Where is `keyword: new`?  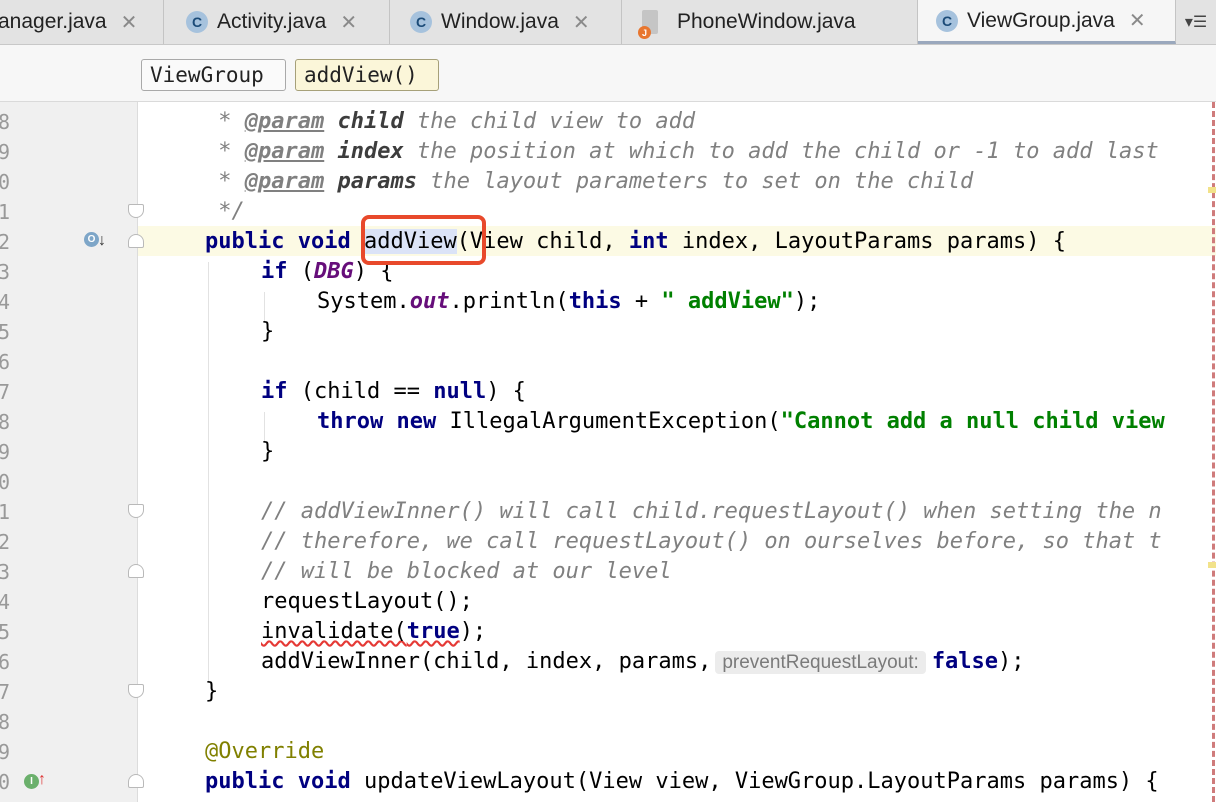
keyword: new is located at coordinates (416, 421).